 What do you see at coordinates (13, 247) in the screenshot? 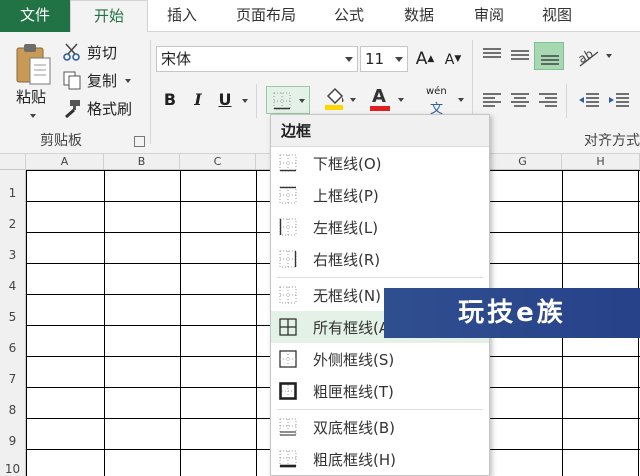
I see `row-header-3: 3` at bounding box center [13, 247].